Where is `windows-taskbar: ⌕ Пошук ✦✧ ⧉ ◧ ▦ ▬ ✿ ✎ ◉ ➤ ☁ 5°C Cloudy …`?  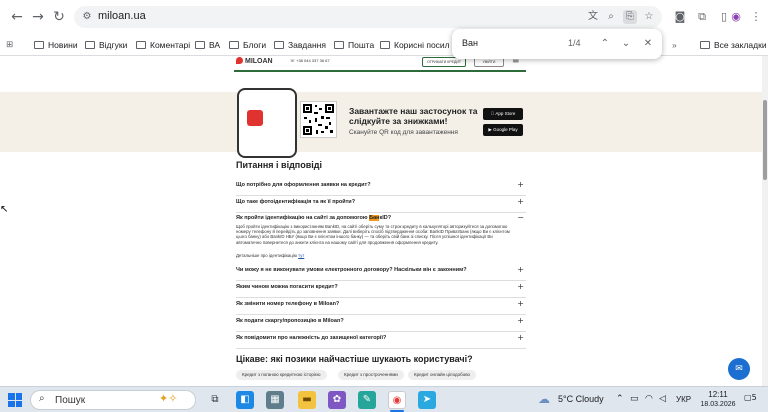
windows-taskbar: ⌕ Пошук ✦✧ ⧉ ◧ ▦ ▬ ✿ ✎ ◉ ➤ ☁ 5°C Cloudy … is located at coordinates (384, 399).